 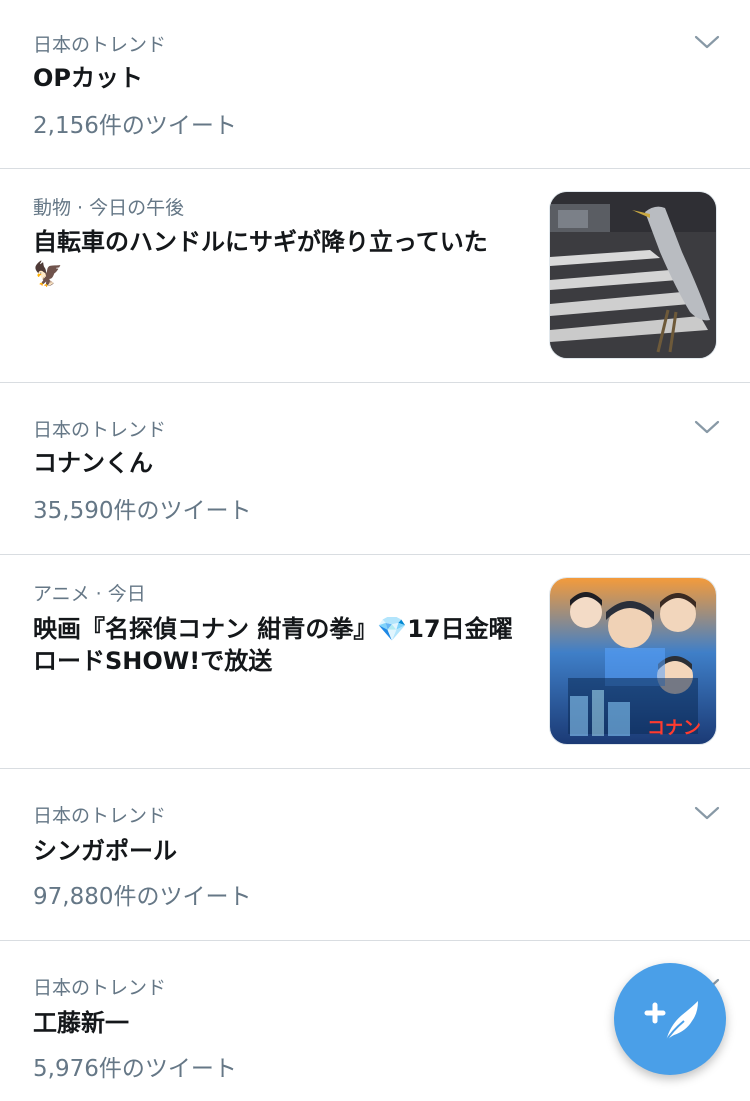 What do you see at coordinates (88, 78) in the screenshot?
I see `trend-title: OPカット` at bounding box center [88, 78].